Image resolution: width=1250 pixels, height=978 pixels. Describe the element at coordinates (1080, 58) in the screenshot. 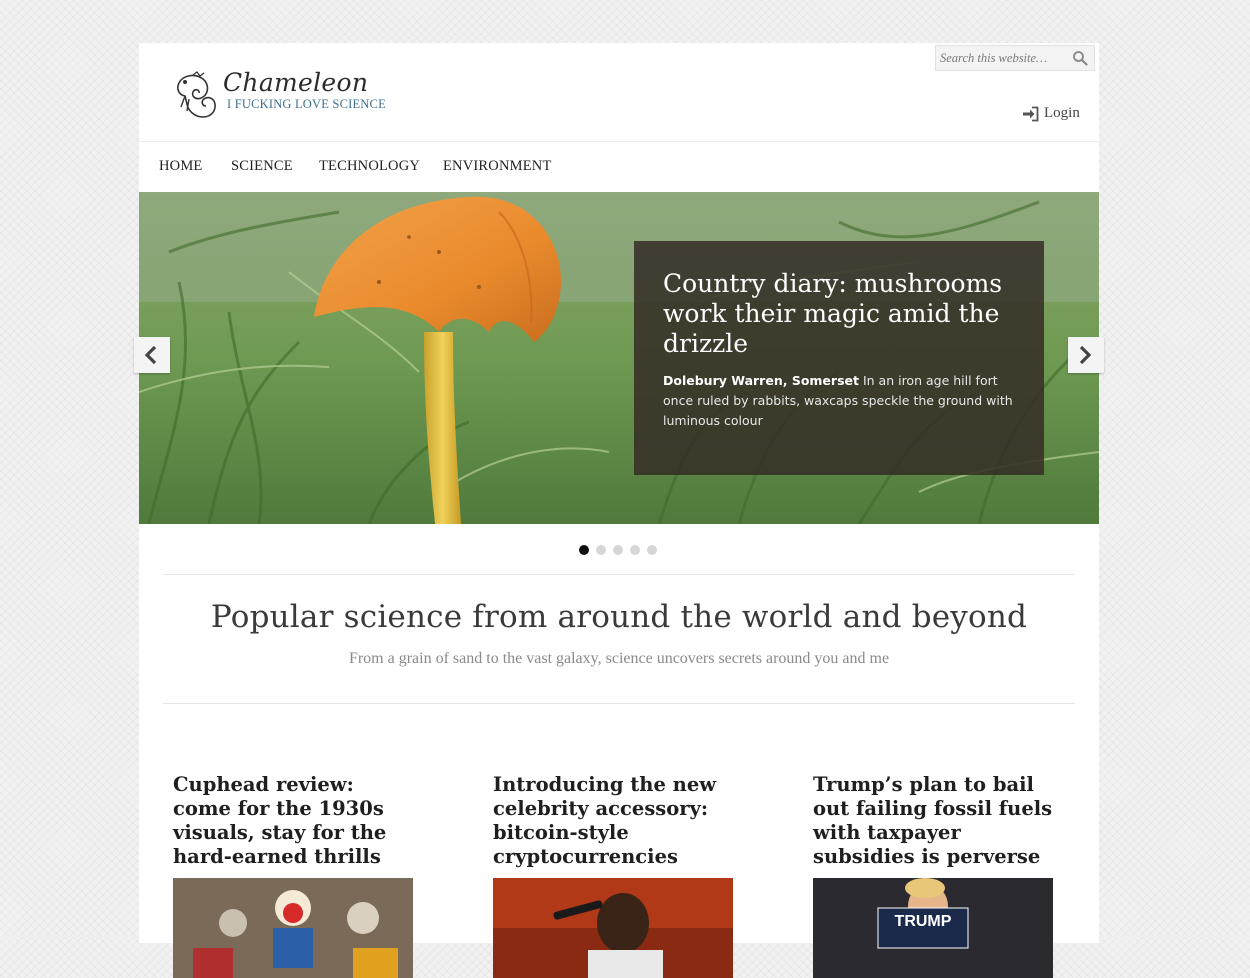

I see `search-icon` at that location.